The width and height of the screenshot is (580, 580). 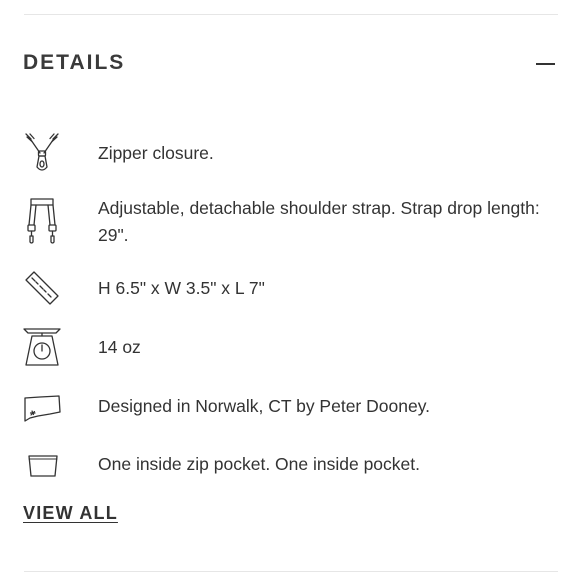 What do you see at coordinates (181, 288) in the screenshot?
I see `detail-text: H 6.5" x W 3.5" x L 7"` at bounding box center [181, 288].